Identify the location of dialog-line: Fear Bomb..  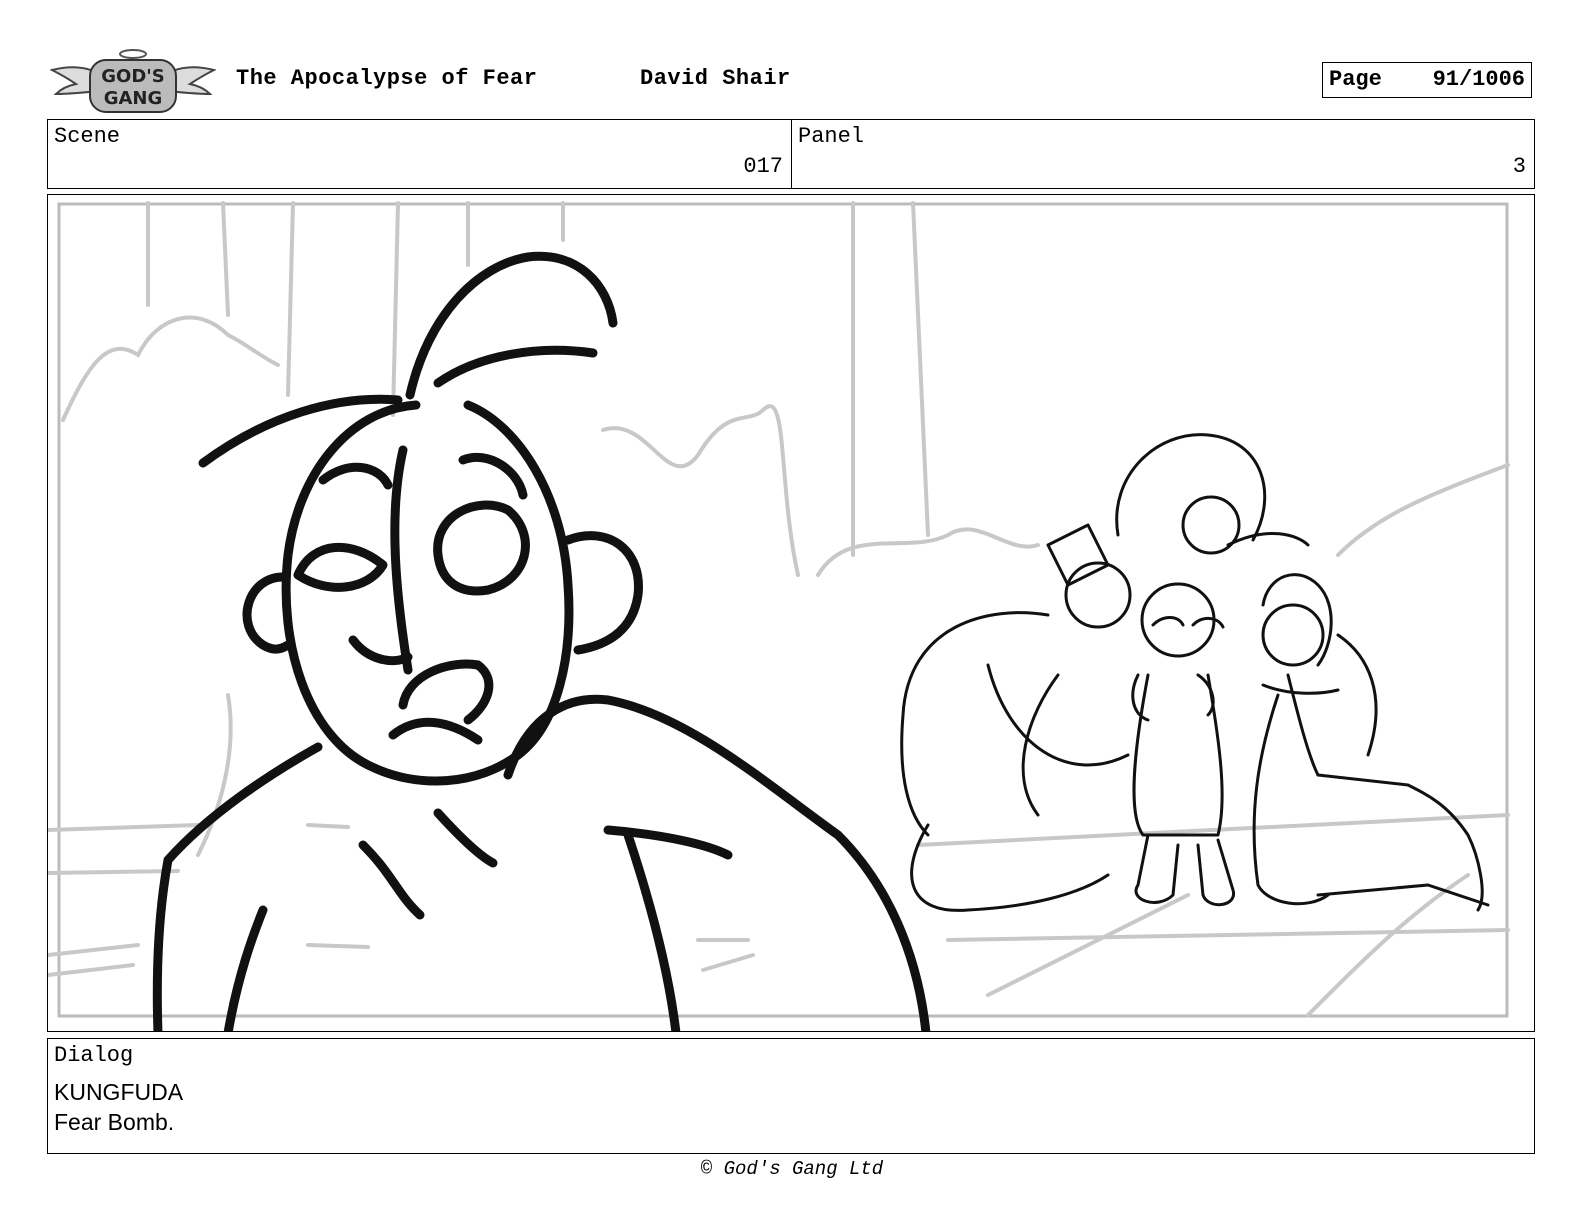
(114, 1122).